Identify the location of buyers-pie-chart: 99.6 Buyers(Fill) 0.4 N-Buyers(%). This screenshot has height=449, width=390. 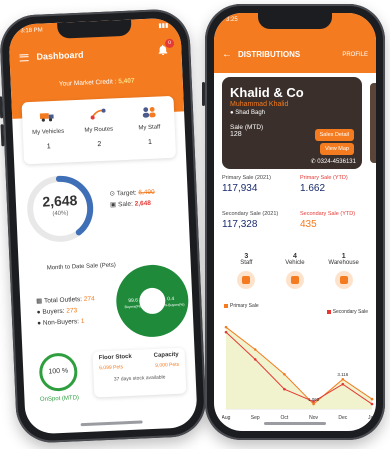
(152, 300).